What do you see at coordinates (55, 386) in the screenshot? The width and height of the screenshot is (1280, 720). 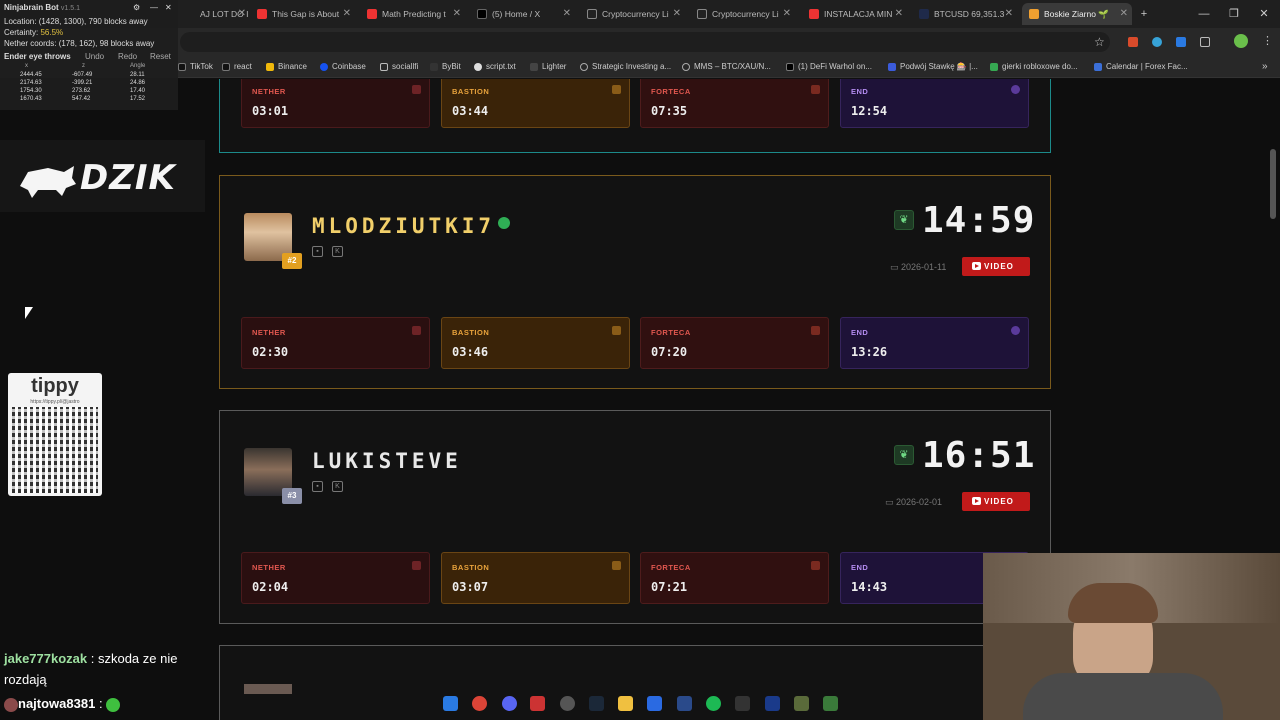 I see `tipply-title: tippy` at bounding box center [55, 386].